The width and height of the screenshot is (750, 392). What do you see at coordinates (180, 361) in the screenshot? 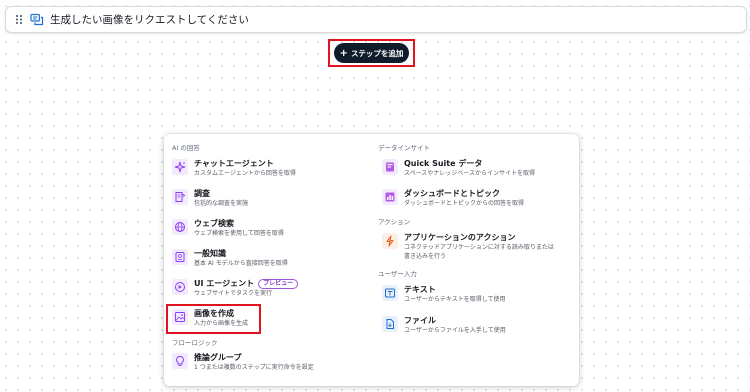
I see `lightbulb-icon` at bounding box center [180, 361].